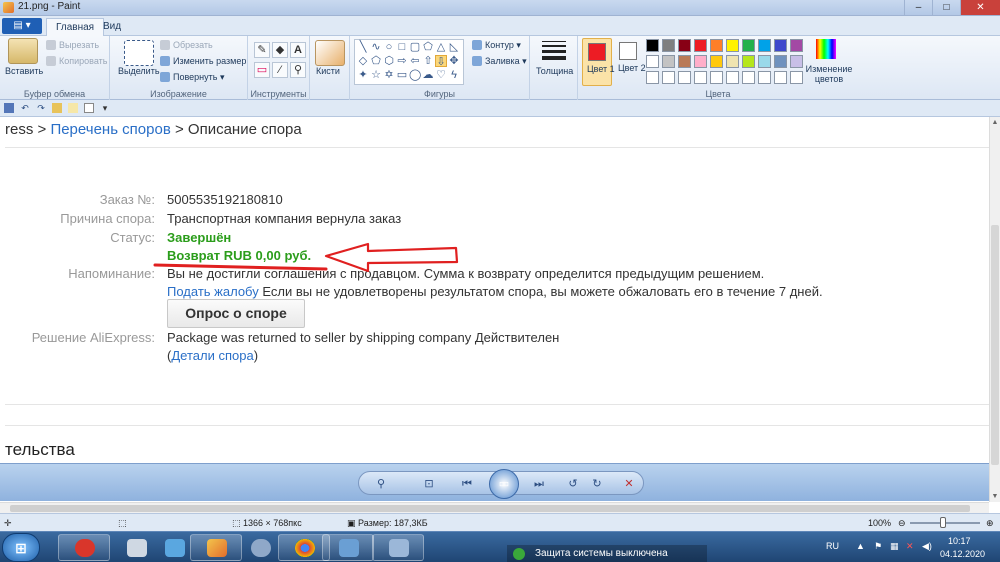 This screenshot has height=562, width=1000. Describe the element at coordinates (89, 108) in the screenshot. I see `new-icon` at that location.